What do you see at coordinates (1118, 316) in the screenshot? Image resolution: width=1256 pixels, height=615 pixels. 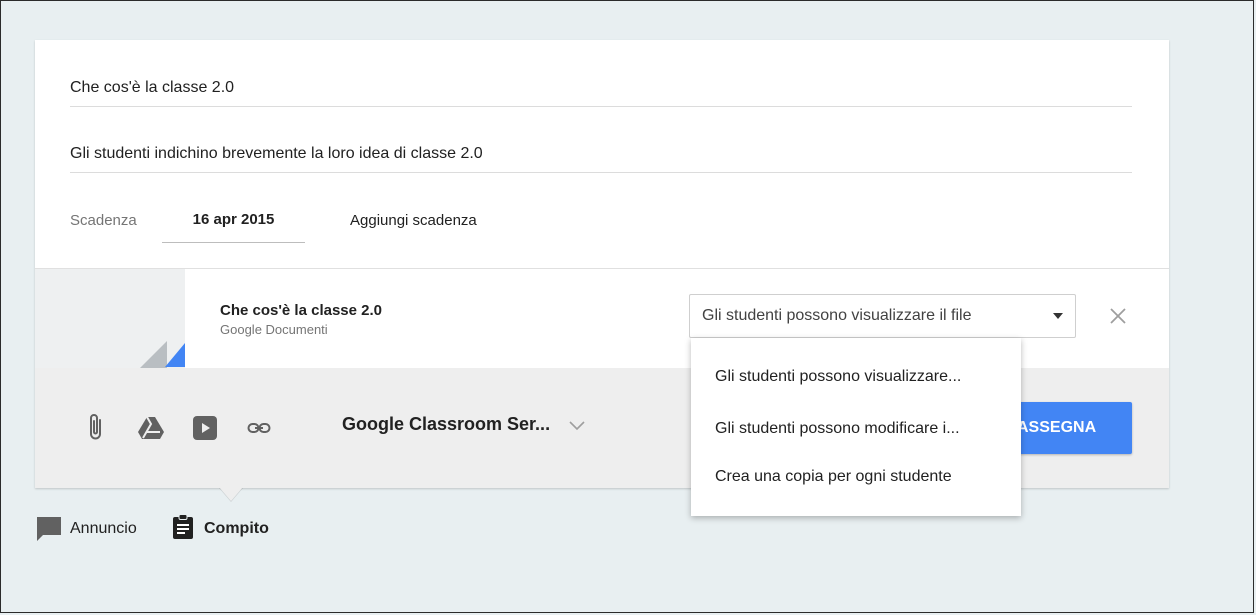 I see `remove-attachment-close-icon` at bounding box center [1118, 316].